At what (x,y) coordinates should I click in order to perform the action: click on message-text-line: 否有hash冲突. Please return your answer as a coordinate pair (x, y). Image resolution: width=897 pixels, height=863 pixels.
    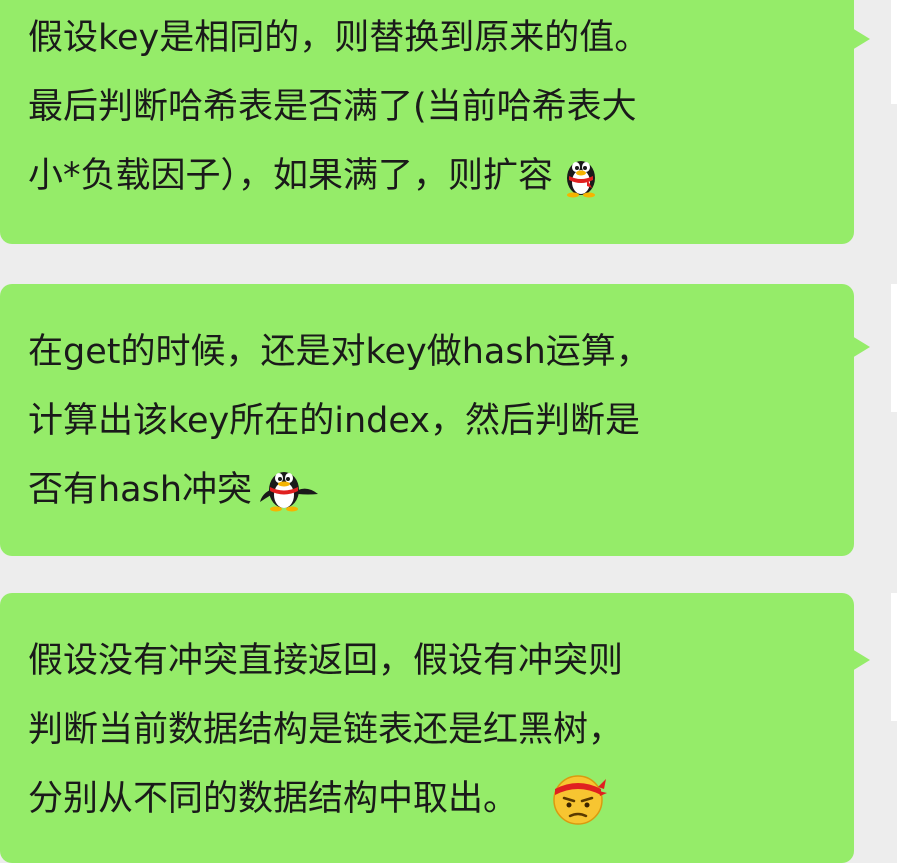
    Looking at the image, I should click on (421, 490).